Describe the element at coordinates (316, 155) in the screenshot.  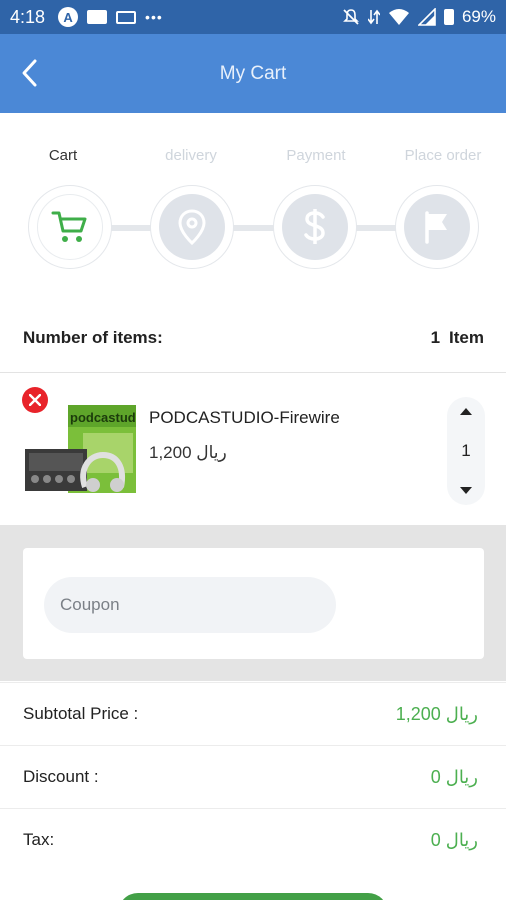
I see `step-label-payment: Payment` at that location.